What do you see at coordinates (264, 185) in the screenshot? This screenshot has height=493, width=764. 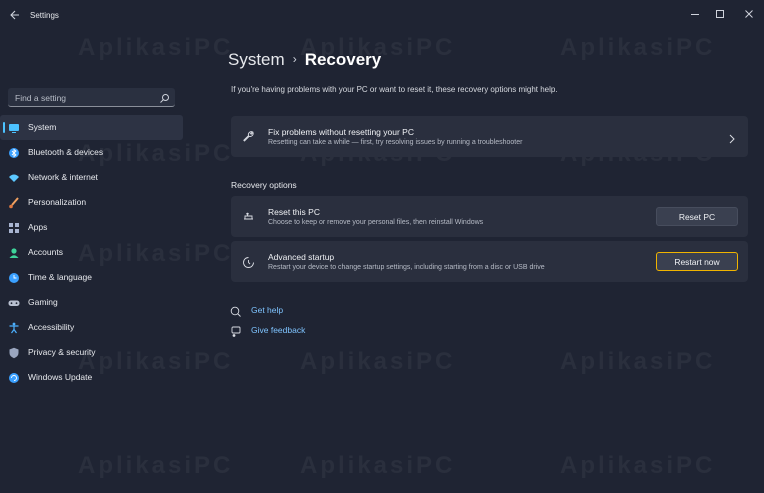 I see `recovery-options-heading: Recovery options` at bounding box center [264, 185].